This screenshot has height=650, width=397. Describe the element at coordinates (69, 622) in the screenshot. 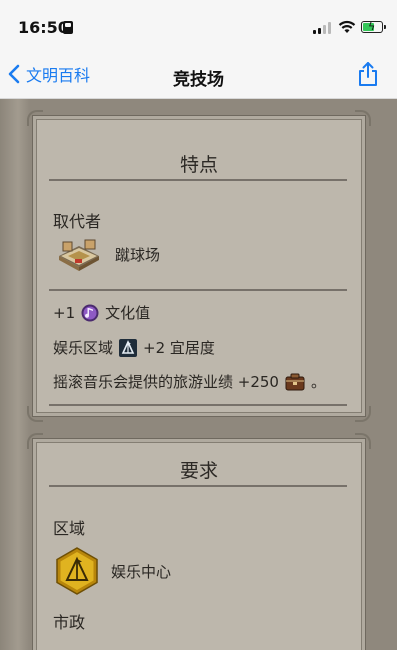

I see `civic-heading: 市政` at that location.